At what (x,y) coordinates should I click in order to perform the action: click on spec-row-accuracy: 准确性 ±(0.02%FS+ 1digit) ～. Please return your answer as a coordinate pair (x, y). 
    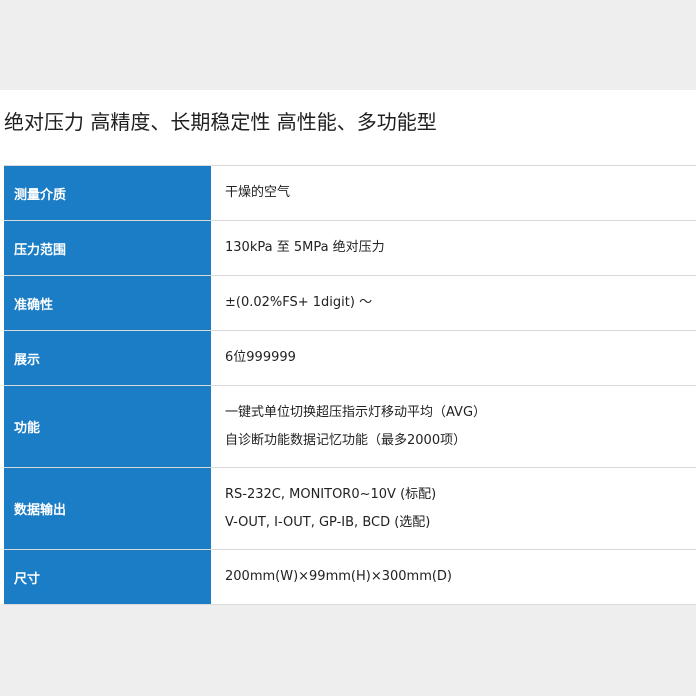
    Looking at the image, I should click on (350, 303).